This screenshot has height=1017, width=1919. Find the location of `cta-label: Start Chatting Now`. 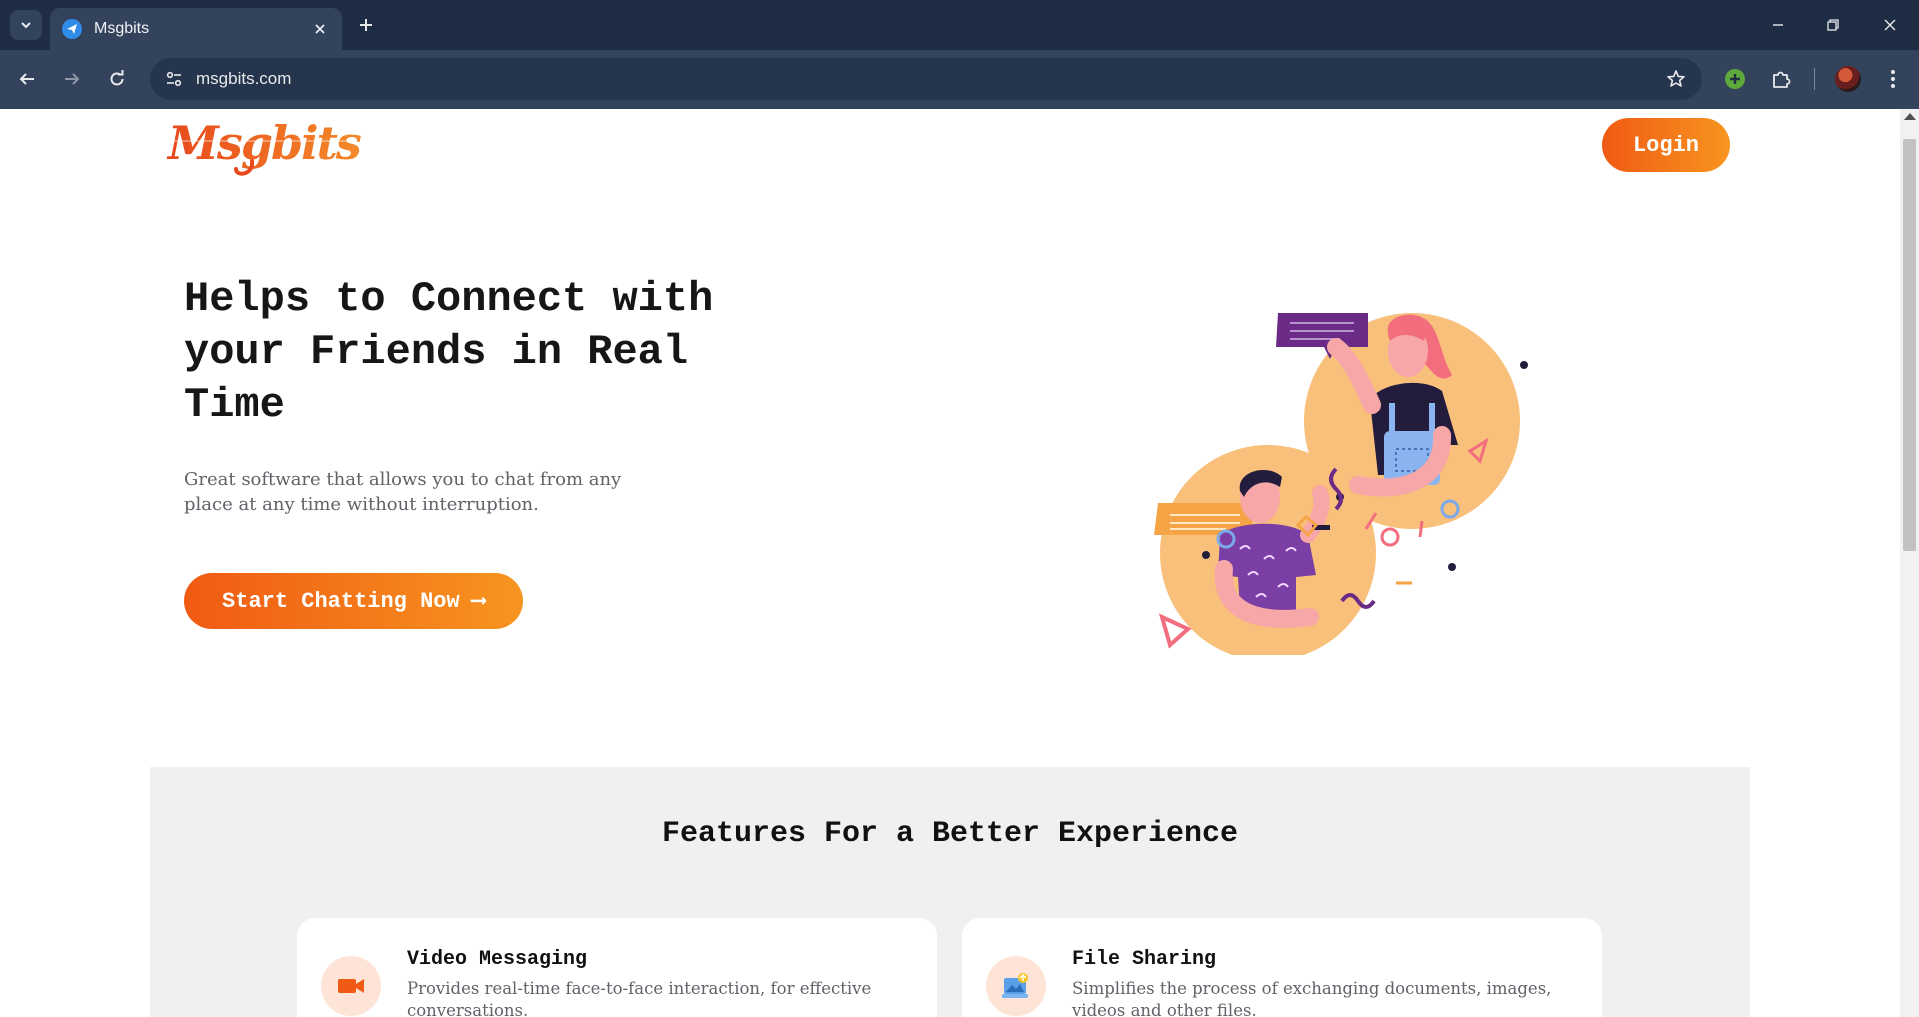

cta-label: Start Chatting Now is located at coordinates (341, 601).